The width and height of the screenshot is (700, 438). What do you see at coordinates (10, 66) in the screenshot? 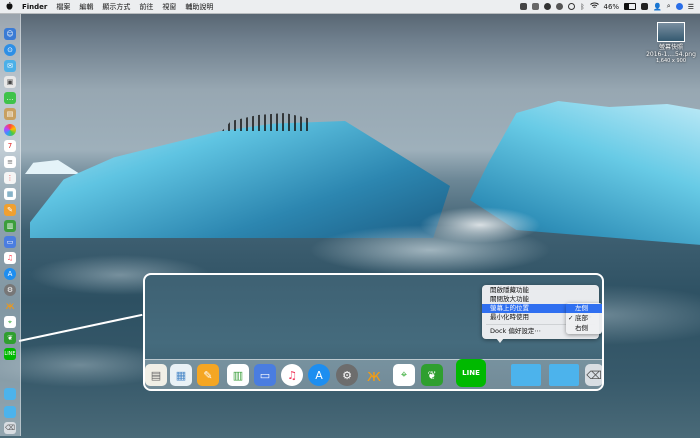
I see `mail-icon: ✉` at bounding box center [10, 66].